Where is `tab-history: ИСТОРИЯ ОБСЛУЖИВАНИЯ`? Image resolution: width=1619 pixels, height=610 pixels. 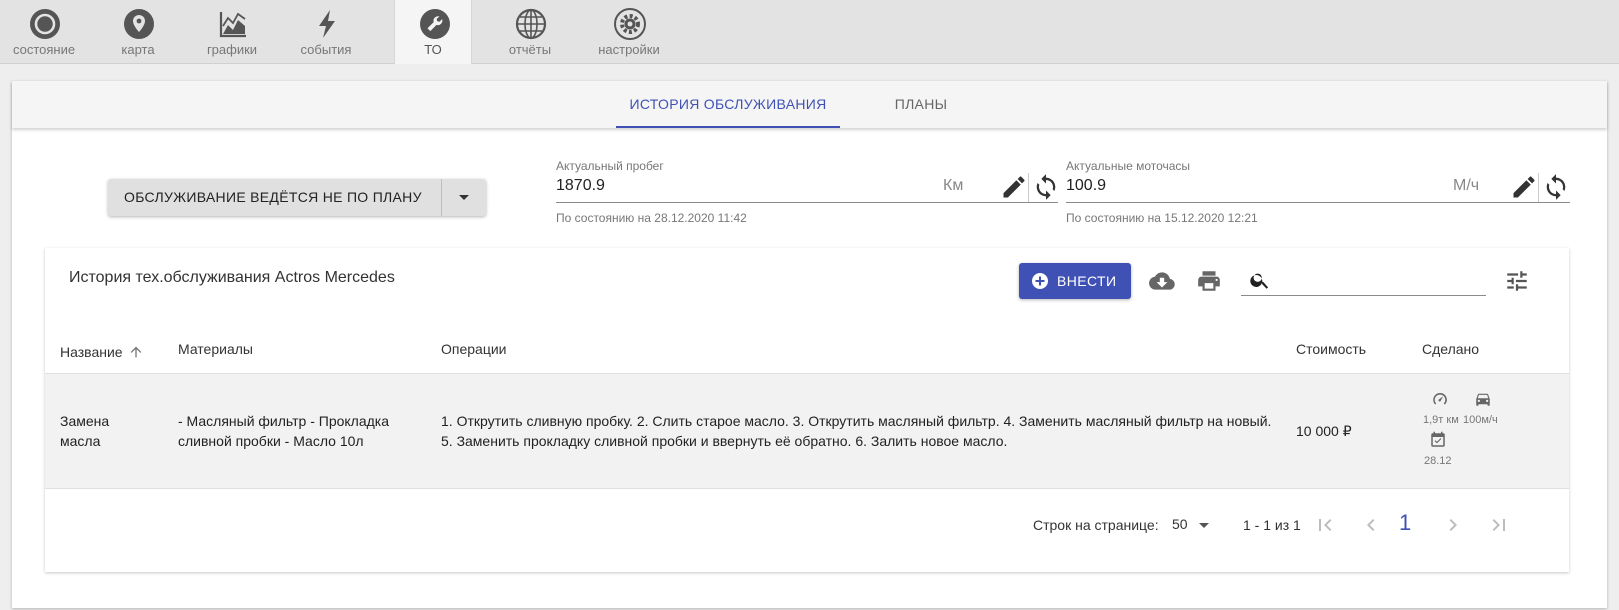 tab-history: ИСТОРИЯ ОБСЛУЖИВАНИЯ is located at coordinates (728, 104).